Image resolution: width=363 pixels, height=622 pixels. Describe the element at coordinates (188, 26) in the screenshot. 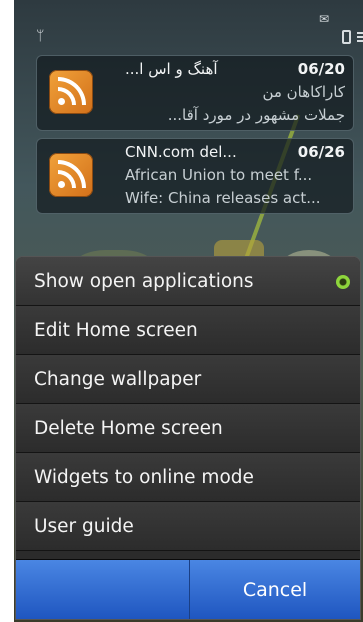

I see `status-bar: ᛘ ✉` at that location.